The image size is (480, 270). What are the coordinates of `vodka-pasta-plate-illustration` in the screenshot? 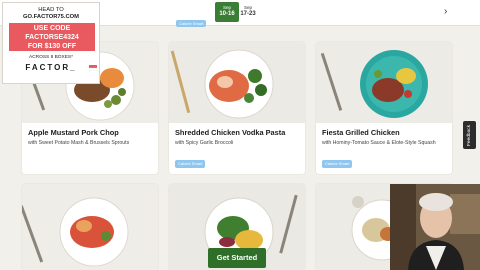 It's located at (237, 82).